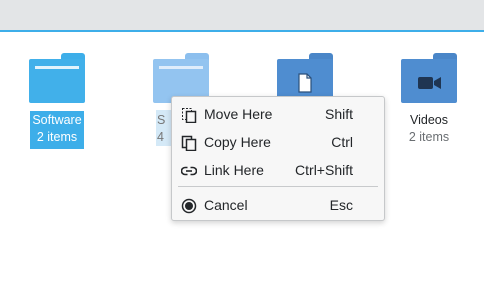 The width and height of the screenshot is (484, 282). Describe the element at coordinates (237, 142) in the screenshot. I see `menu-item-label: Copy Here` at that location.